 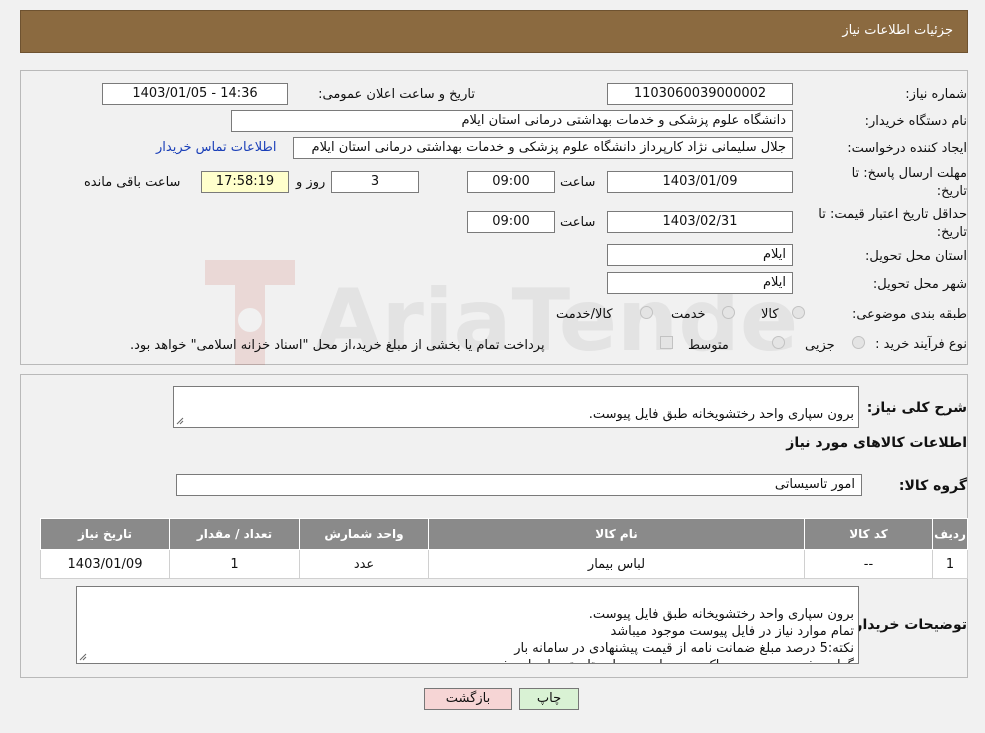 I want to click on col-code-header: کد کالا, so click(x=868, y=534).